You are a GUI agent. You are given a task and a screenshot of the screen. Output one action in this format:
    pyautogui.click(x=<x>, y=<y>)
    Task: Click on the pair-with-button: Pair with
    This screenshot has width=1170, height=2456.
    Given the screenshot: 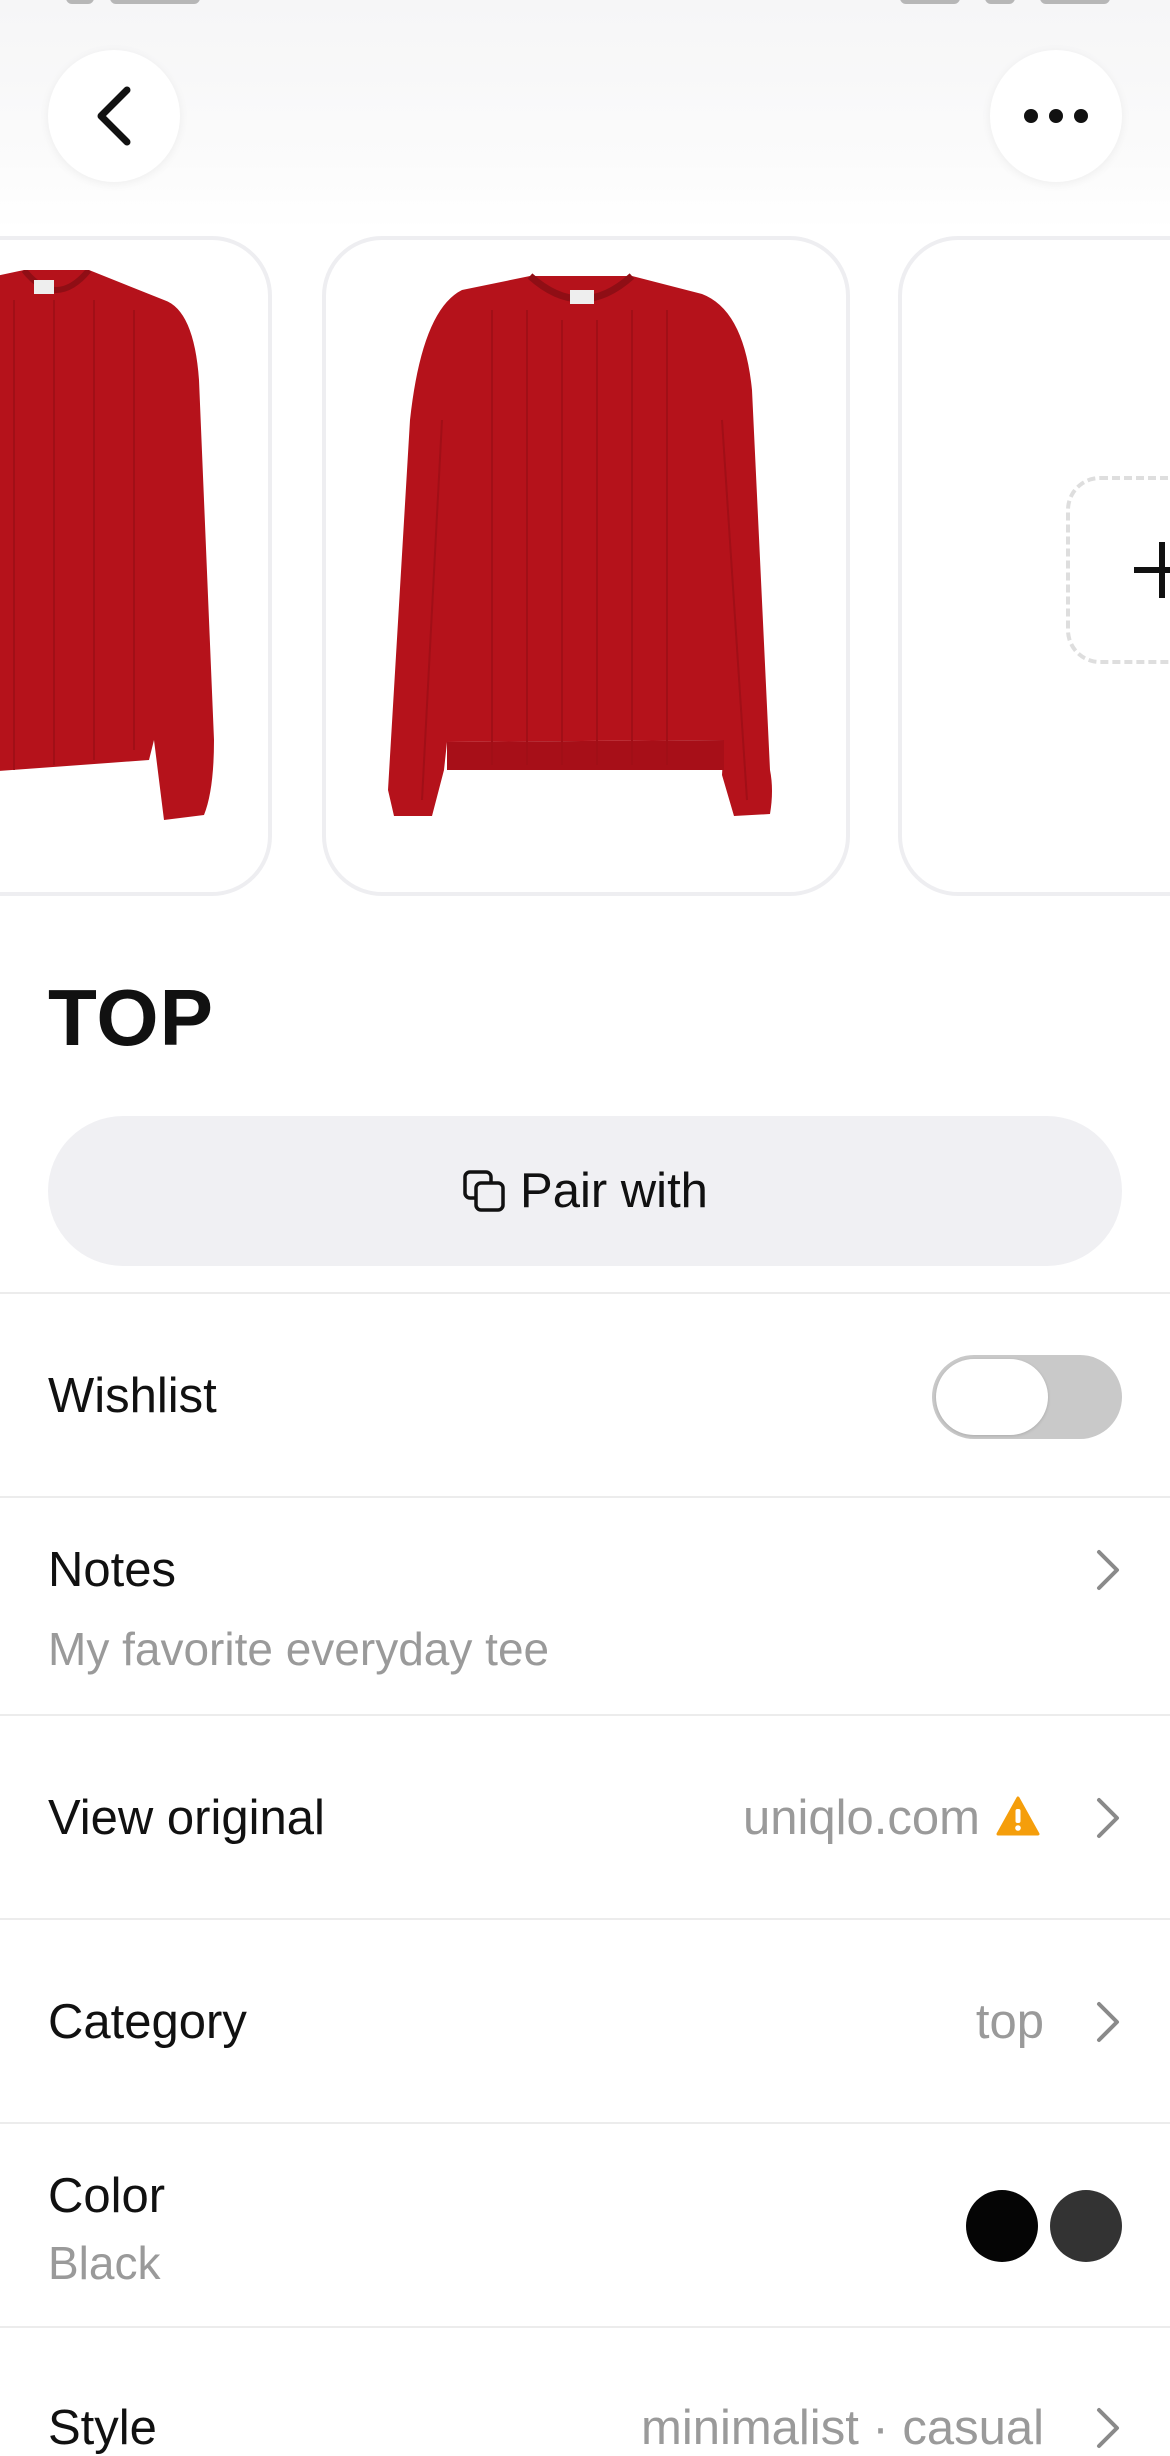 What is the action you would take?
    pyautogui.click(x=585, y=1191)
    